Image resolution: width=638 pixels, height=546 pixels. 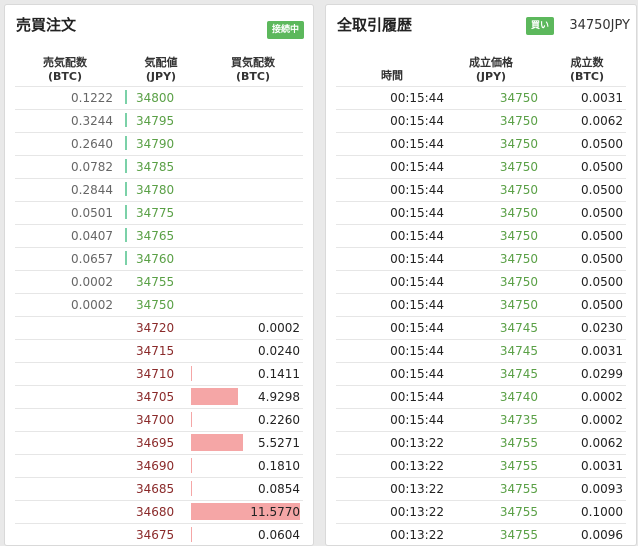 I want to click on trade-size-header-label: 成立数, so click(x=587, y=62).